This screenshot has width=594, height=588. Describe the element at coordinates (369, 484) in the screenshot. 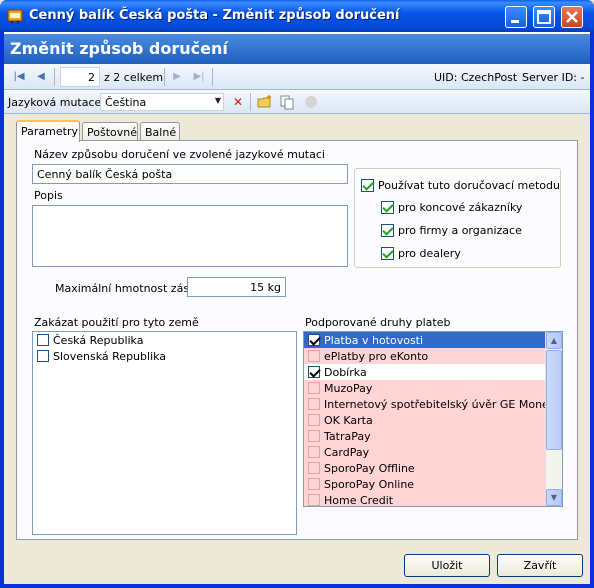

I see `payment-label: SporoPay Online` at that location.